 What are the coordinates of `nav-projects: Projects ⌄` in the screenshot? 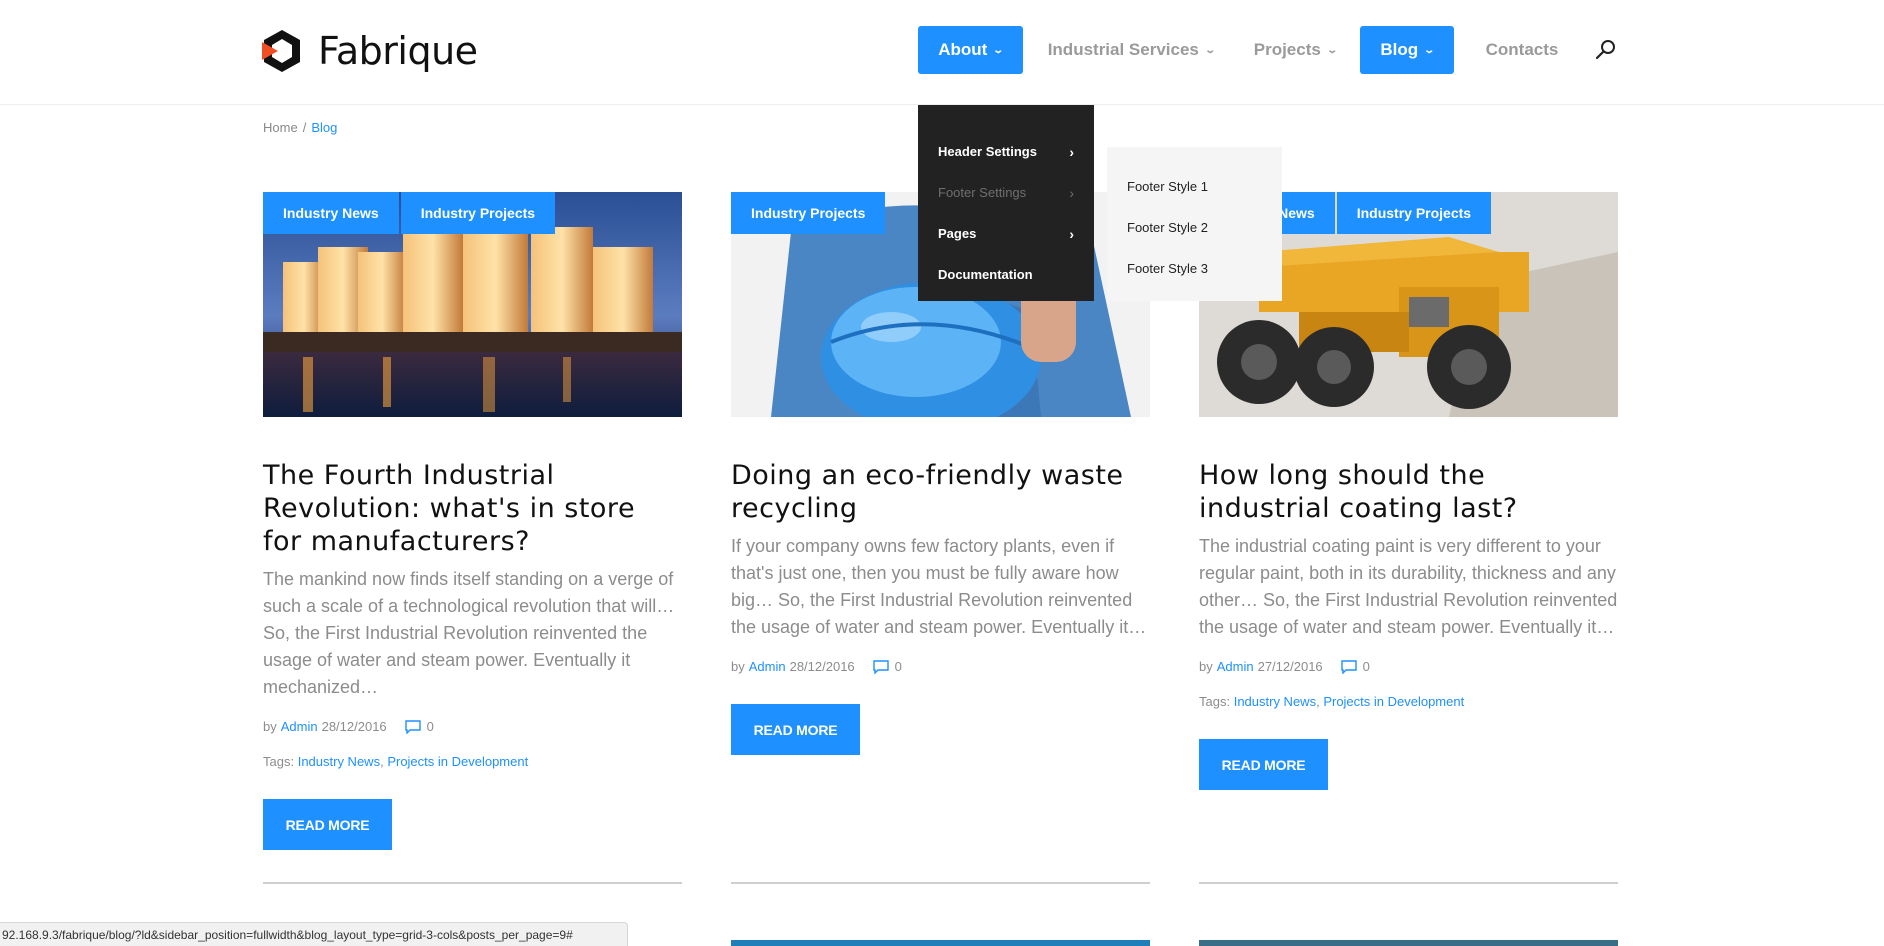 It's located at (1295, 50).